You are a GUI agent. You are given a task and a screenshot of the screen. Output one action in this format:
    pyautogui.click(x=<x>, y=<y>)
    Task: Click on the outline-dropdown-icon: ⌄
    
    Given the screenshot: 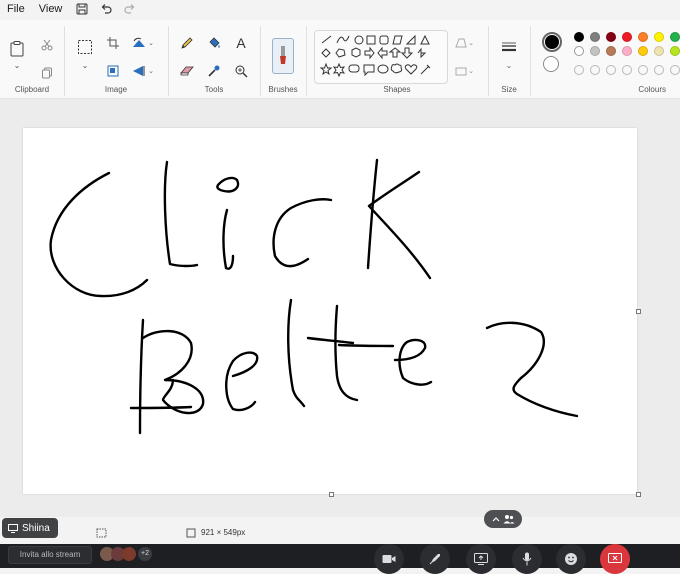 What is the action you would take?
    pyautogui.click(x=471, y=43)
    